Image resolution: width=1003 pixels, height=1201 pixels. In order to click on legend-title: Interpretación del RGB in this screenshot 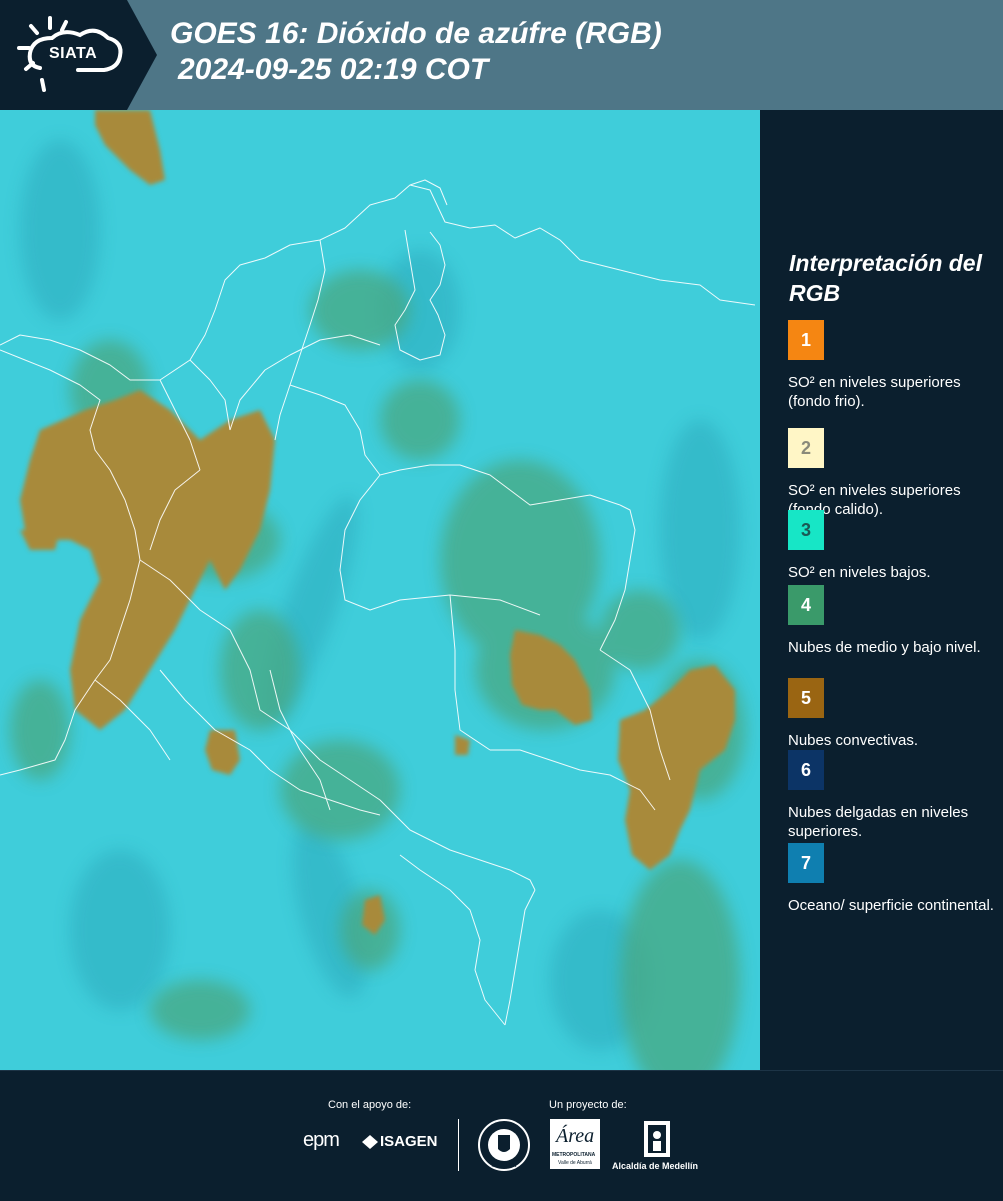, I will do `click(885, 278)`.